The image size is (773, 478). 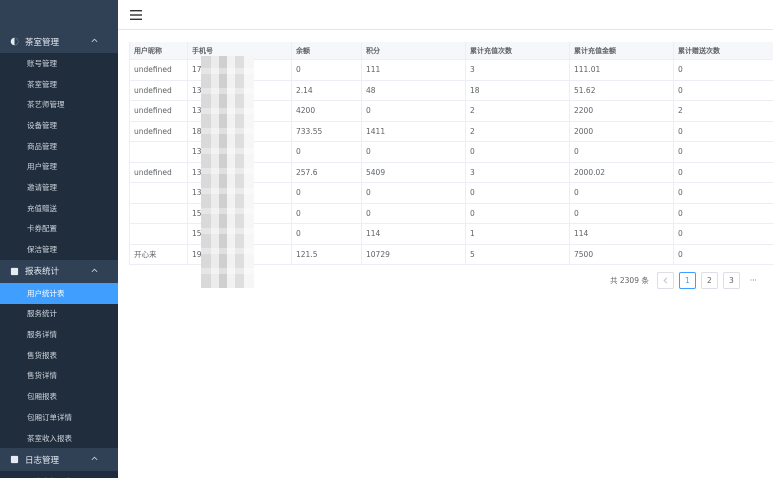 What do you see at coordinates (622, 70) in the screenshot?
I see `table-cell: 111.01` at bounding box center [622, 70].